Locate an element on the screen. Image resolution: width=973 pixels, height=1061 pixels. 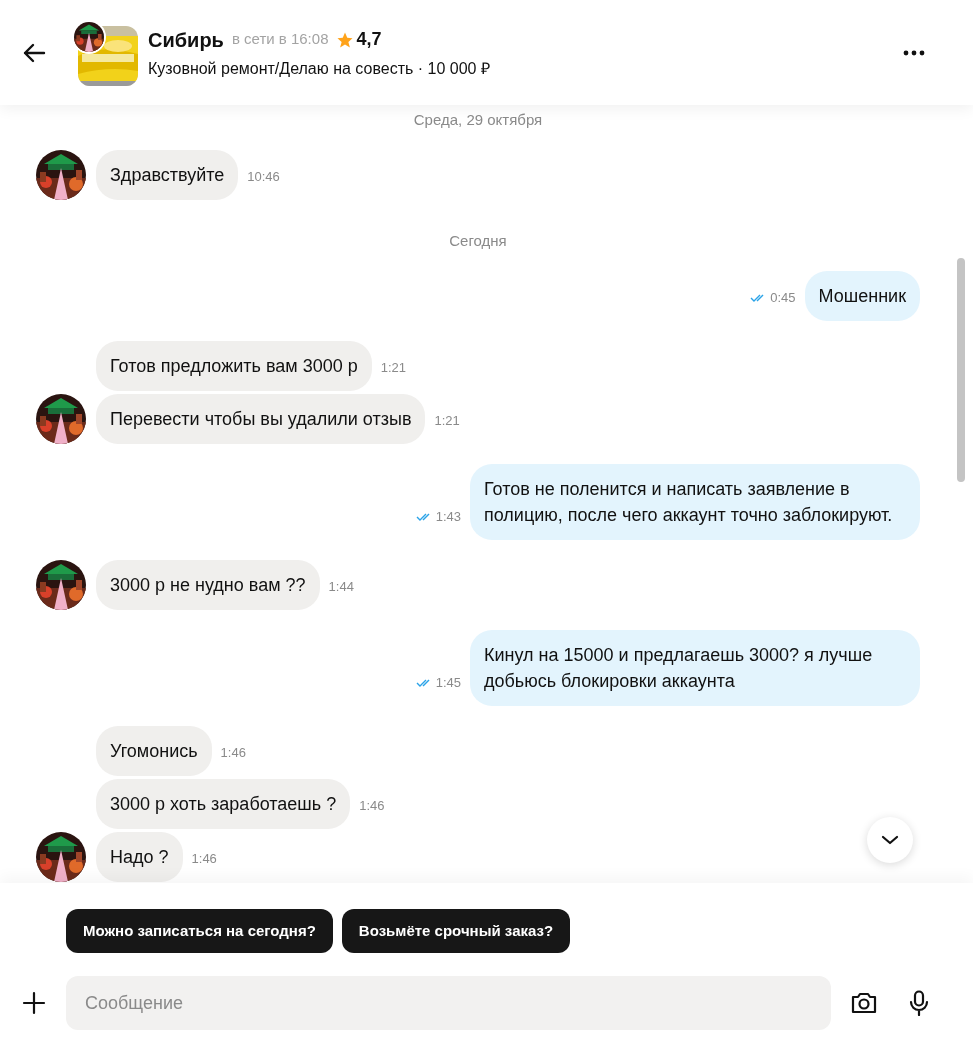
message-time: 0:45 is located at coordinates (783, 297).